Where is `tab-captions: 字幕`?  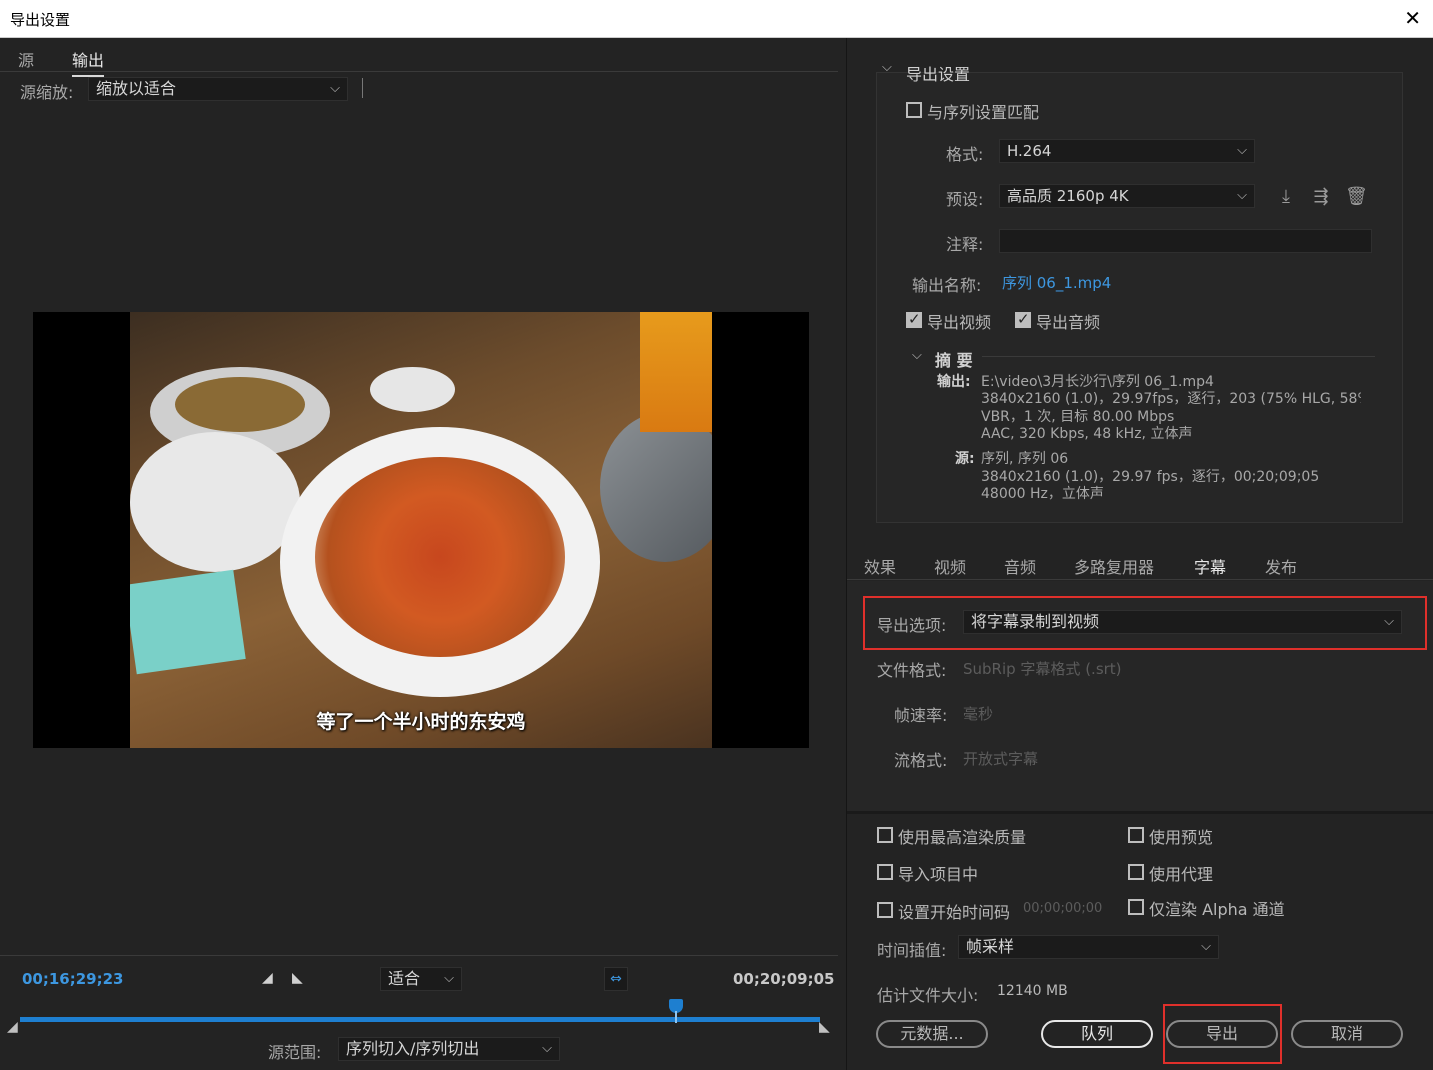 tab-captions: 字幕 is located at coordinates (1210, 569).